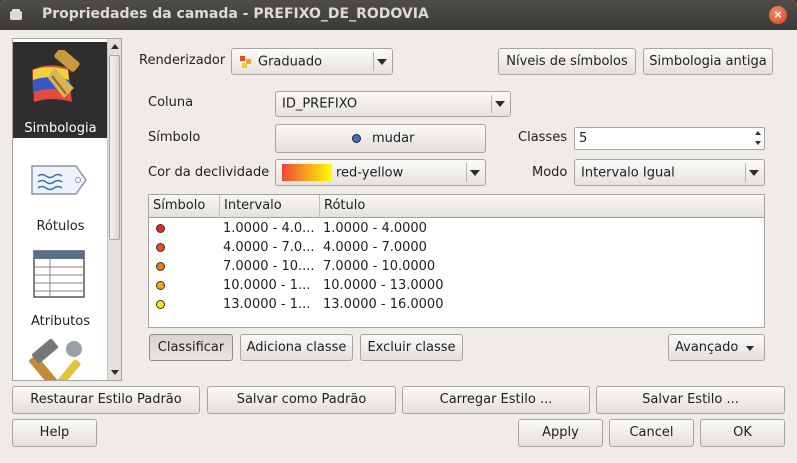 The image size is (797, 463). Describe the element at coordinates (583, 138) in the screenshot. I see `classes-value: 5` at that location.